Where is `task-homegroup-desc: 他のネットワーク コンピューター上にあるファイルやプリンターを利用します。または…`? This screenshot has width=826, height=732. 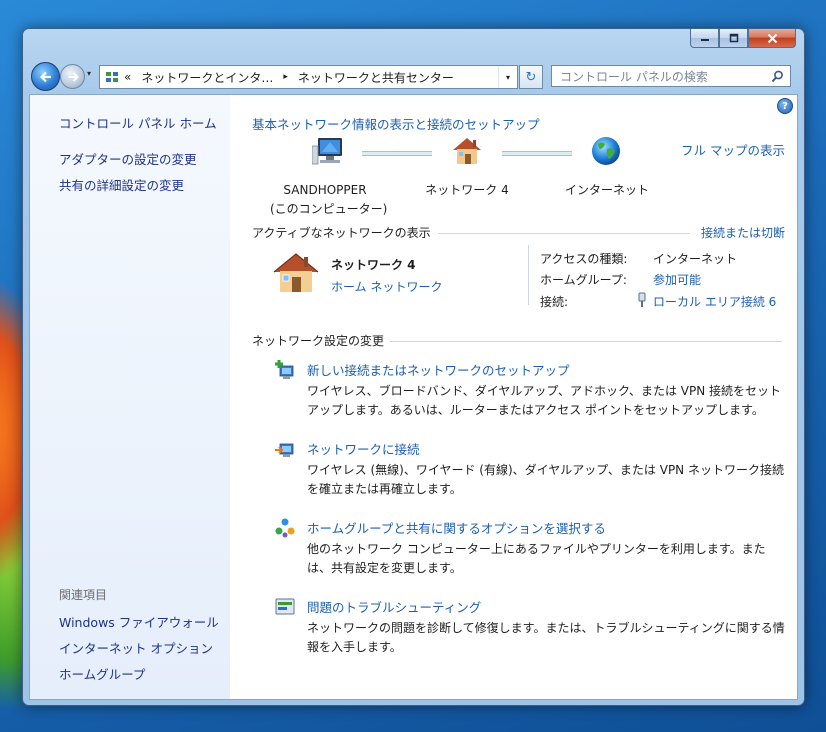 task-homegroup-desc: 他のネットワーク コンピューター上にあるファイルやプリンターを利用します。または… is located at coordinates (536, 558).